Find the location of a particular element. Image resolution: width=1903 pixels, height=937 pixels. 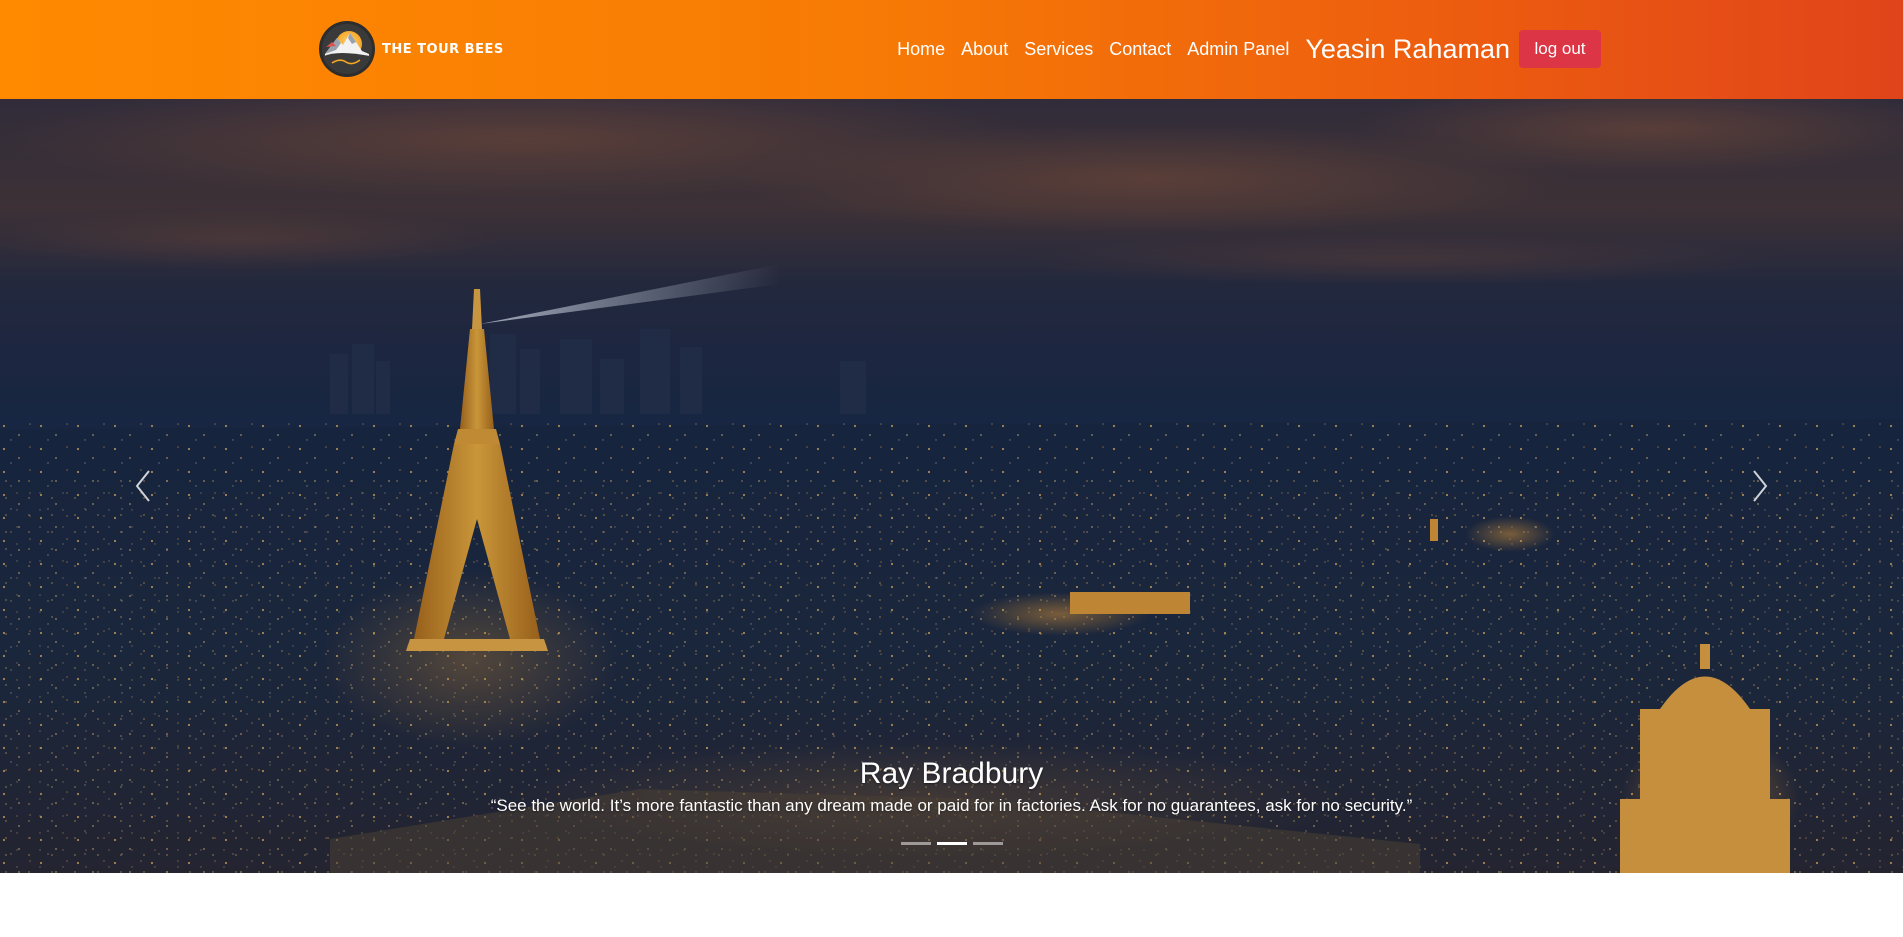

page-content-area is located at coordinates (951, 905).